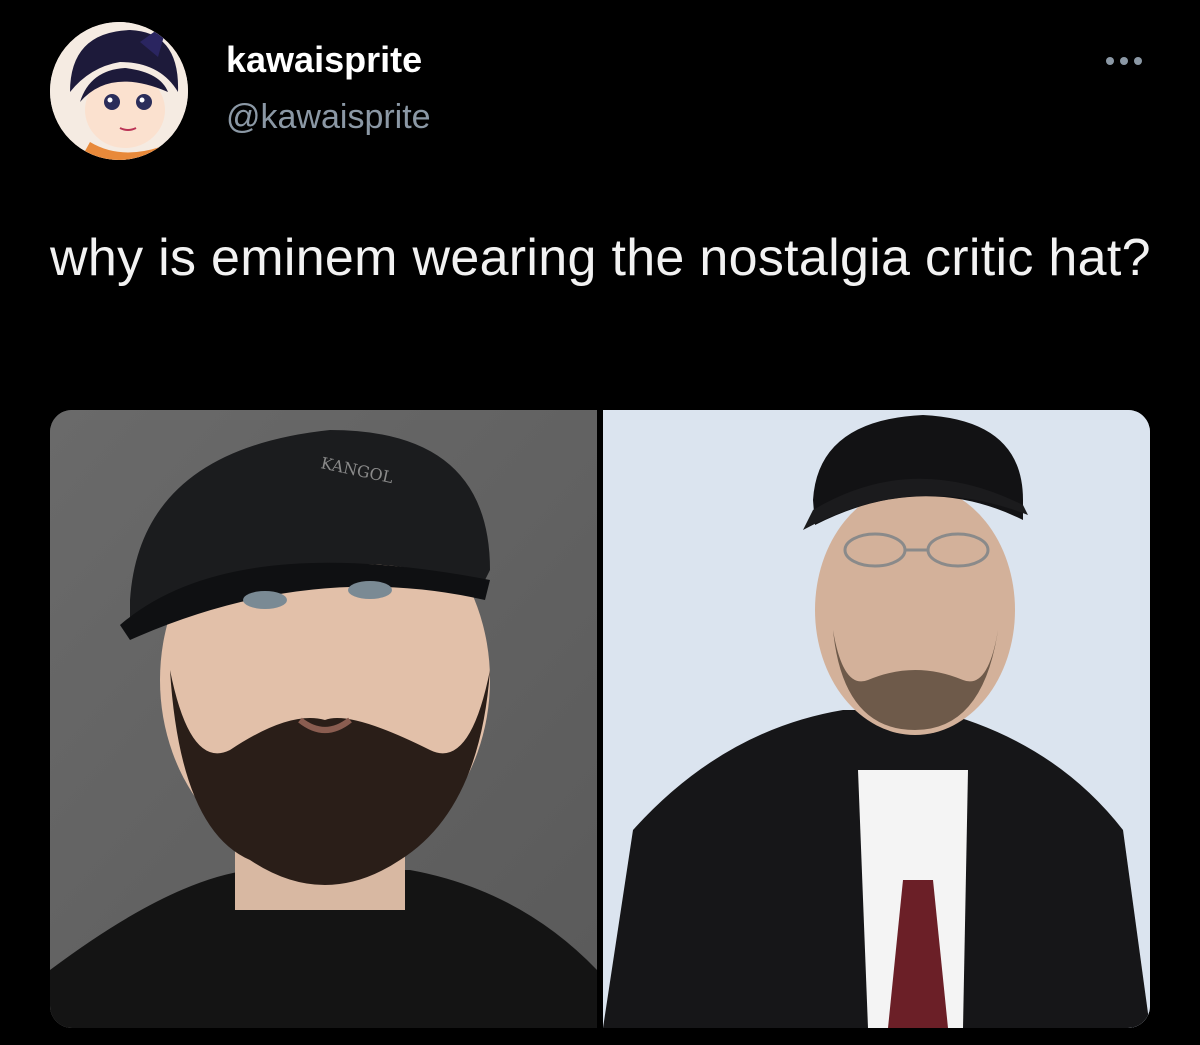 This screenshot has height=1045, width=1200. I want to click on avatar-image, so click(119, 91).